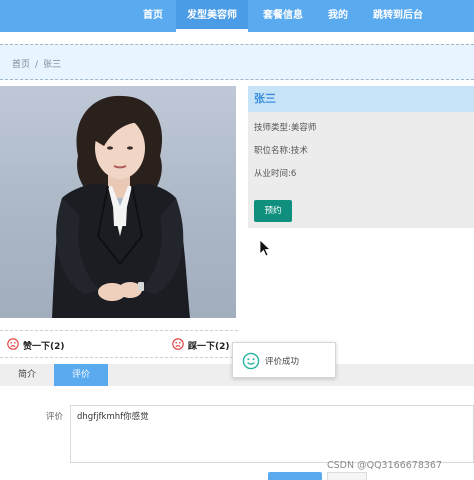 The height and width of the screenshot is (480, 474). I want to click on nav-item-packages: 套餐信息, so click(283, 16).